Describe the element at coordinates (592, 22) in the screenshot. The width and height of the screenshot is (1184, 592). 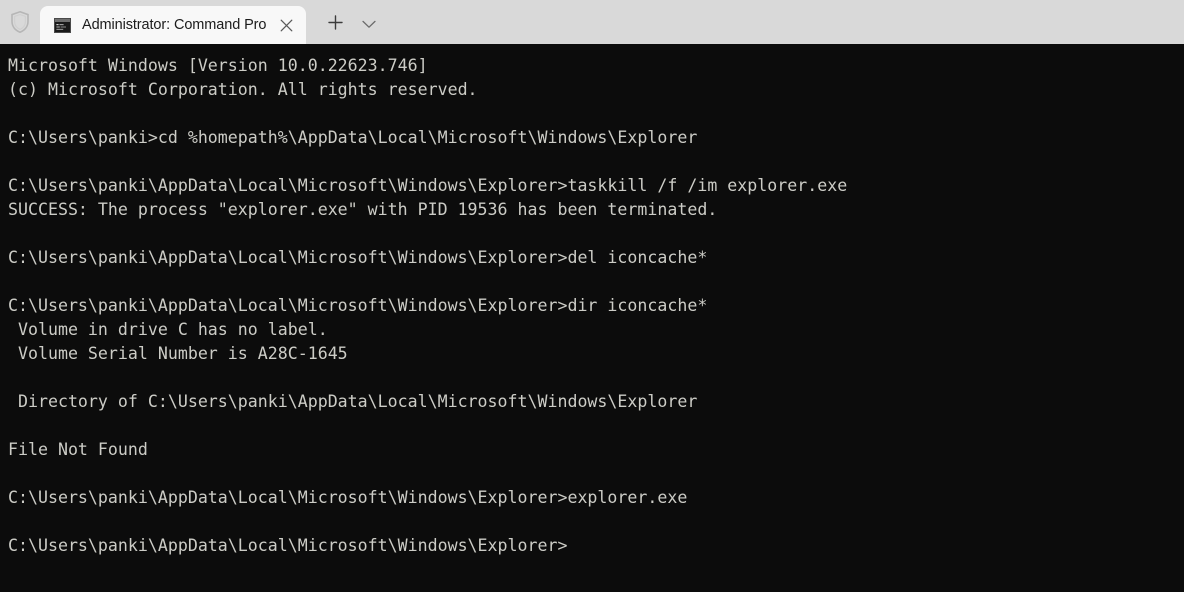
I see `title-bar: Administrator: Command Pro` at that location.